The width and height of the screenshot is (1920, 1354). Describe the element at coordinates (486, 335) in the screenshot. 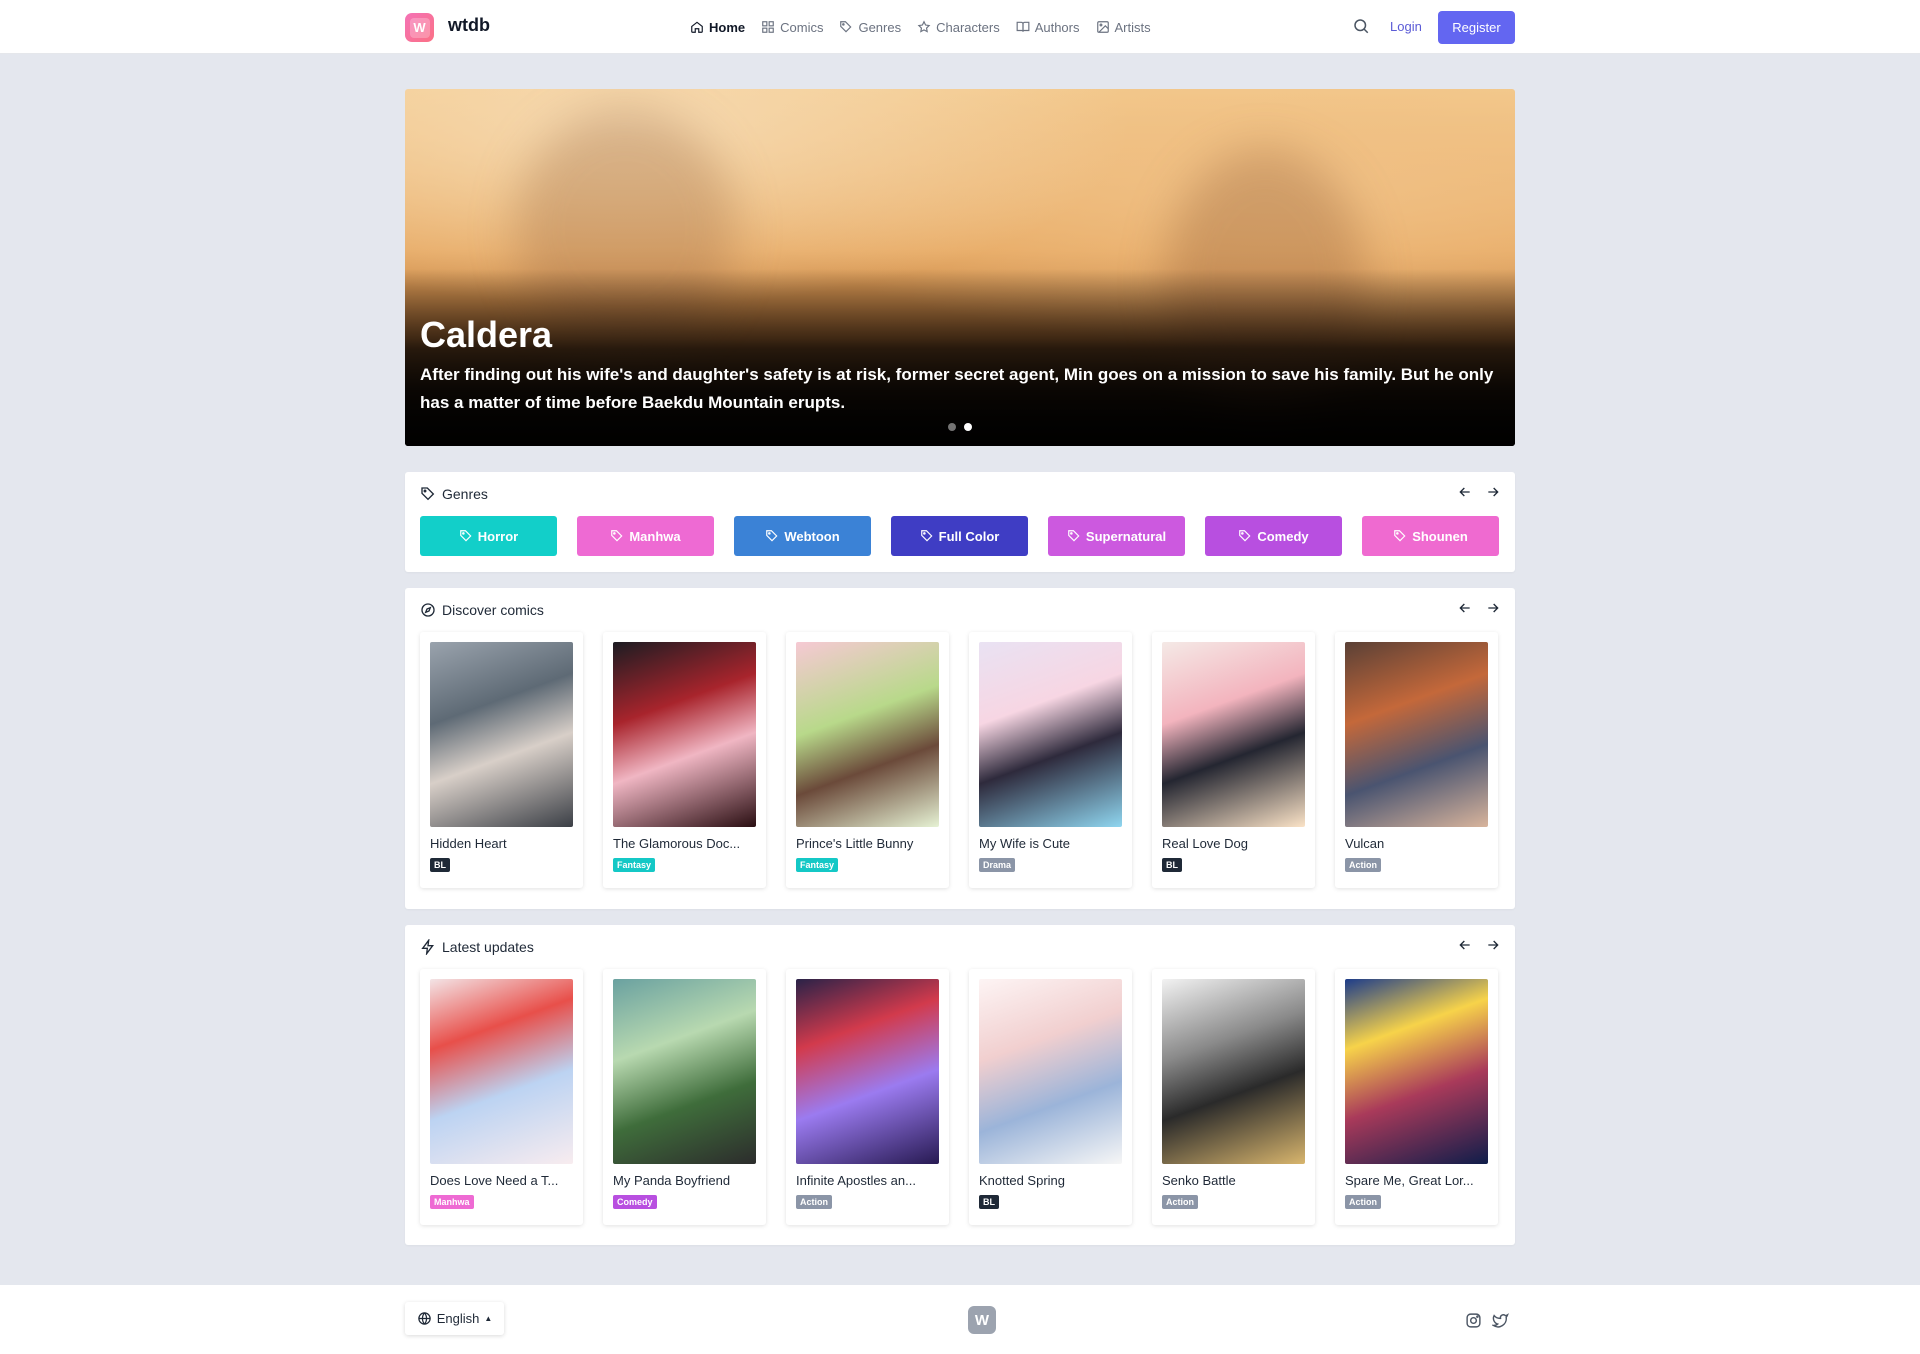

I see `hero-title: Caldera` at that location.